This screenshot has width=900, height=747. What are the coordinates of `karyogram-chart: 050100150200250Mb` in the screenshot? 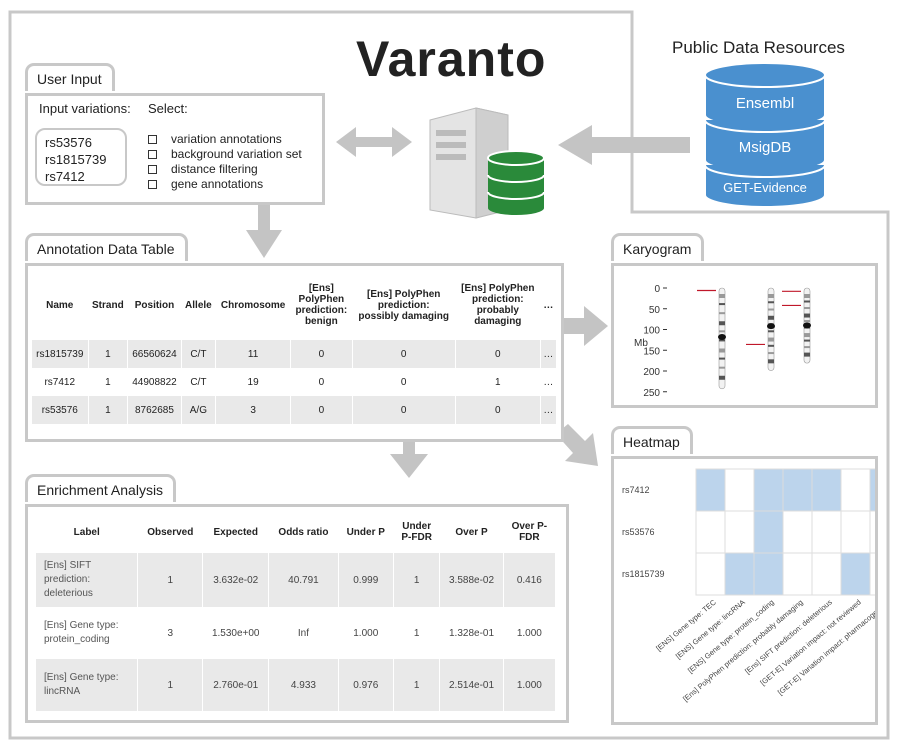 It's located at (722, 341).